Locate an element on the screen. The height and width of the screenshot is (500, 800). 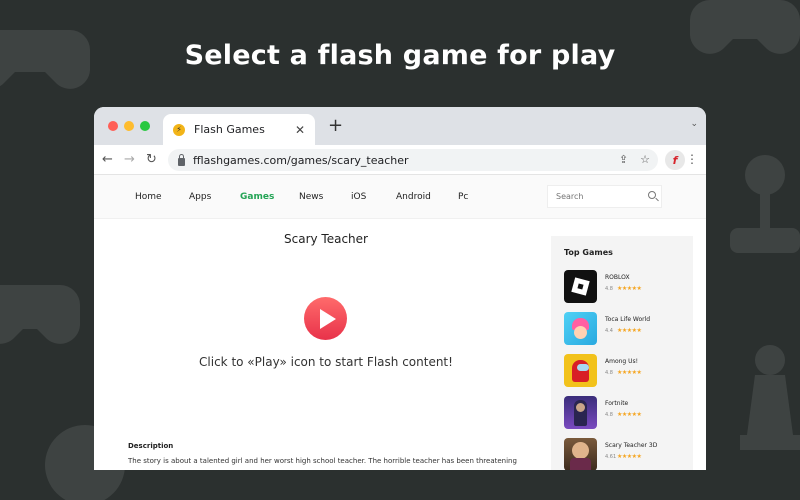
game-title: Scary Teacher is located at coordinates (326, 239).